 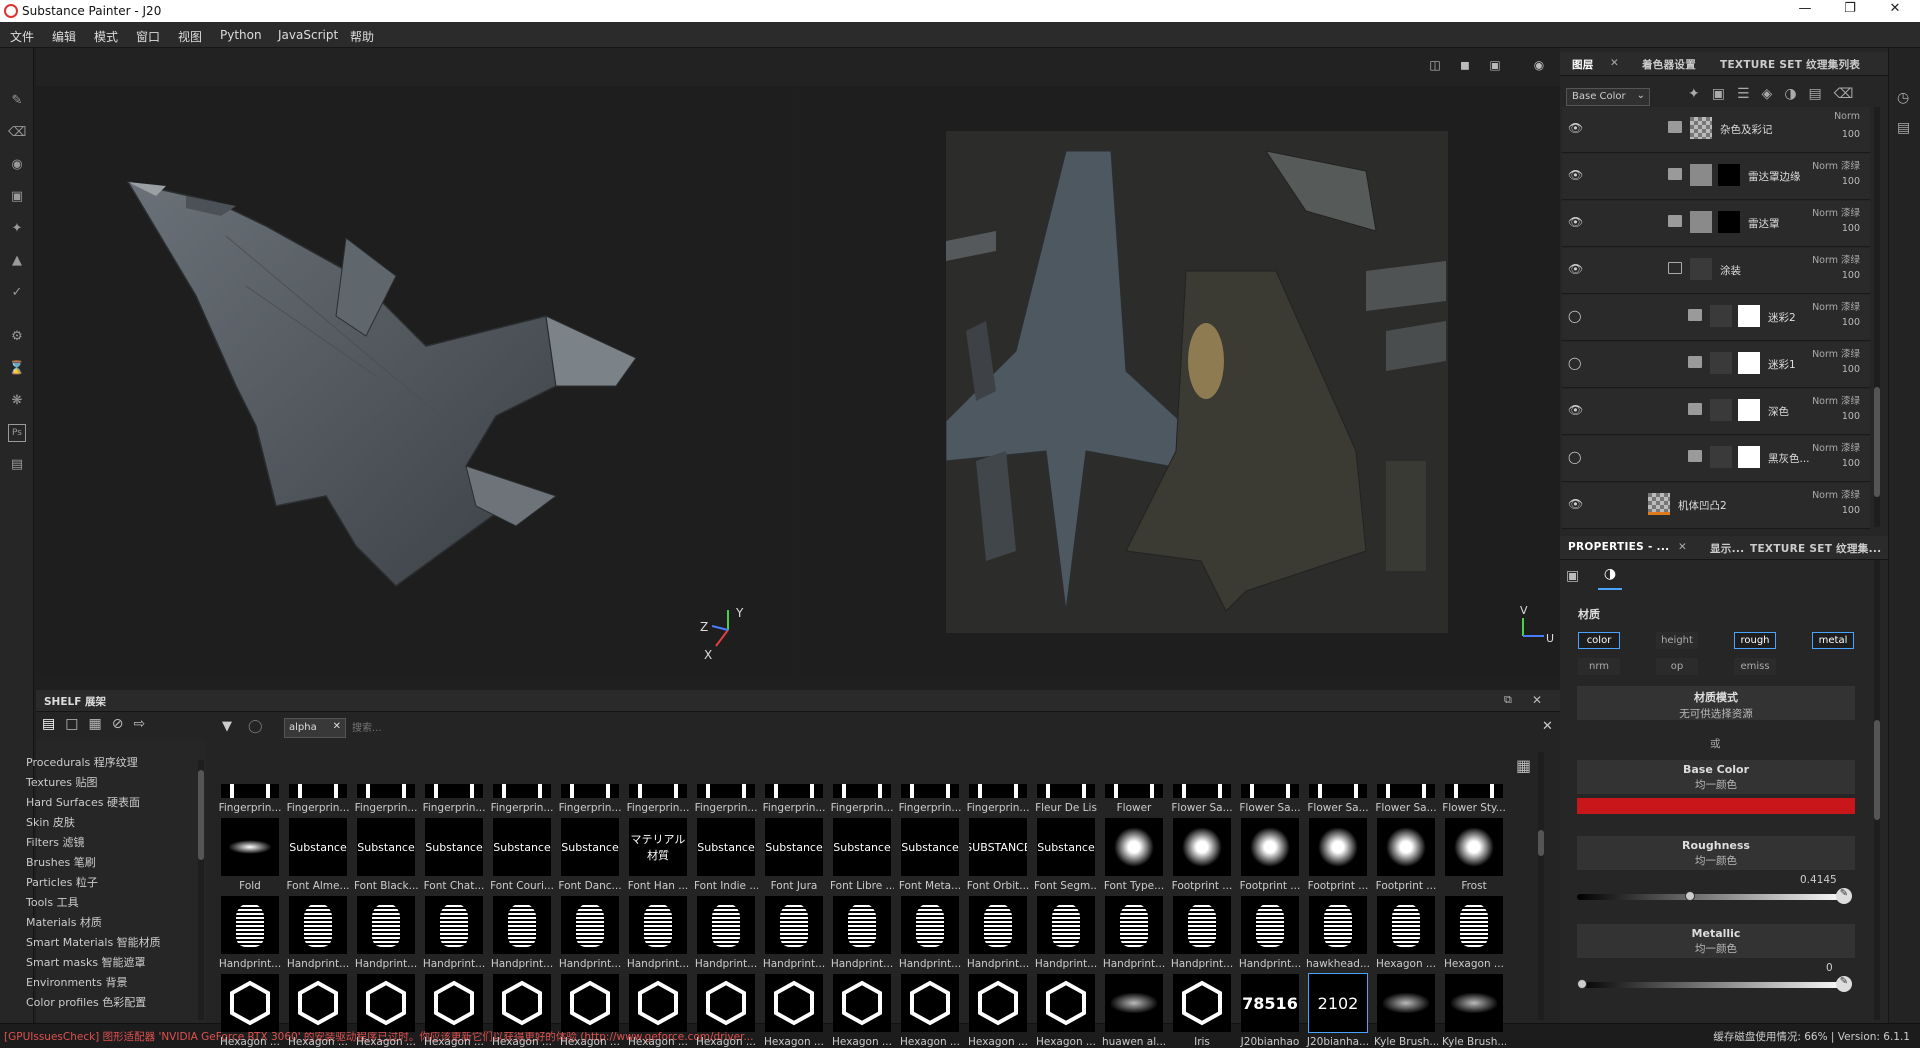 What do you see at coordinates (64, 36) in the screenshot?
I see `menu-edit: 编辑` at bounding box center [64, 36].